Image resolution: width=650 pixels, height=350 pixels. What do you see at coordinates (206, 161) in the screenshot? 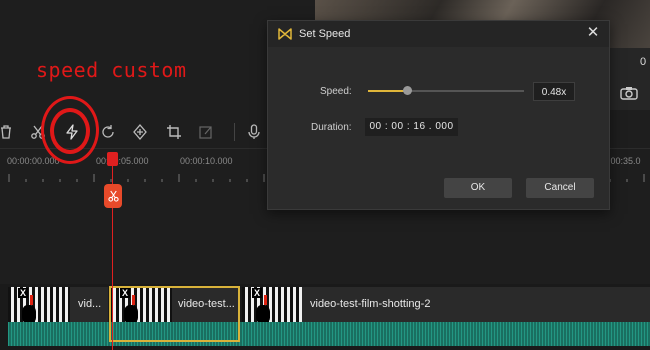
I see `ruler-label: 00:00:10.000` at bounding box center [206, 161].